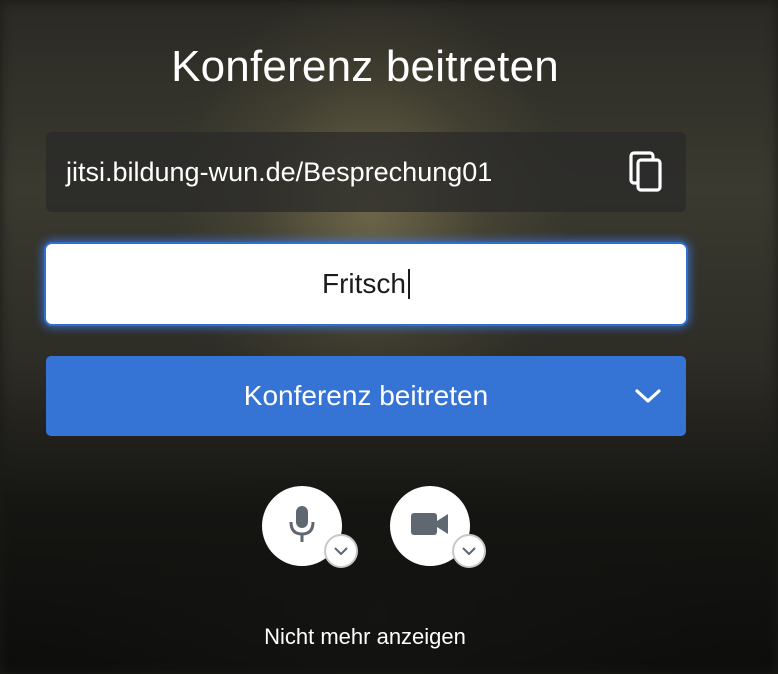 Image resolution: width=778 pixels, height=674 pixels. Describe the element at coordinates (646, 172) in the screenshot. I see `copy-icon` at that location.